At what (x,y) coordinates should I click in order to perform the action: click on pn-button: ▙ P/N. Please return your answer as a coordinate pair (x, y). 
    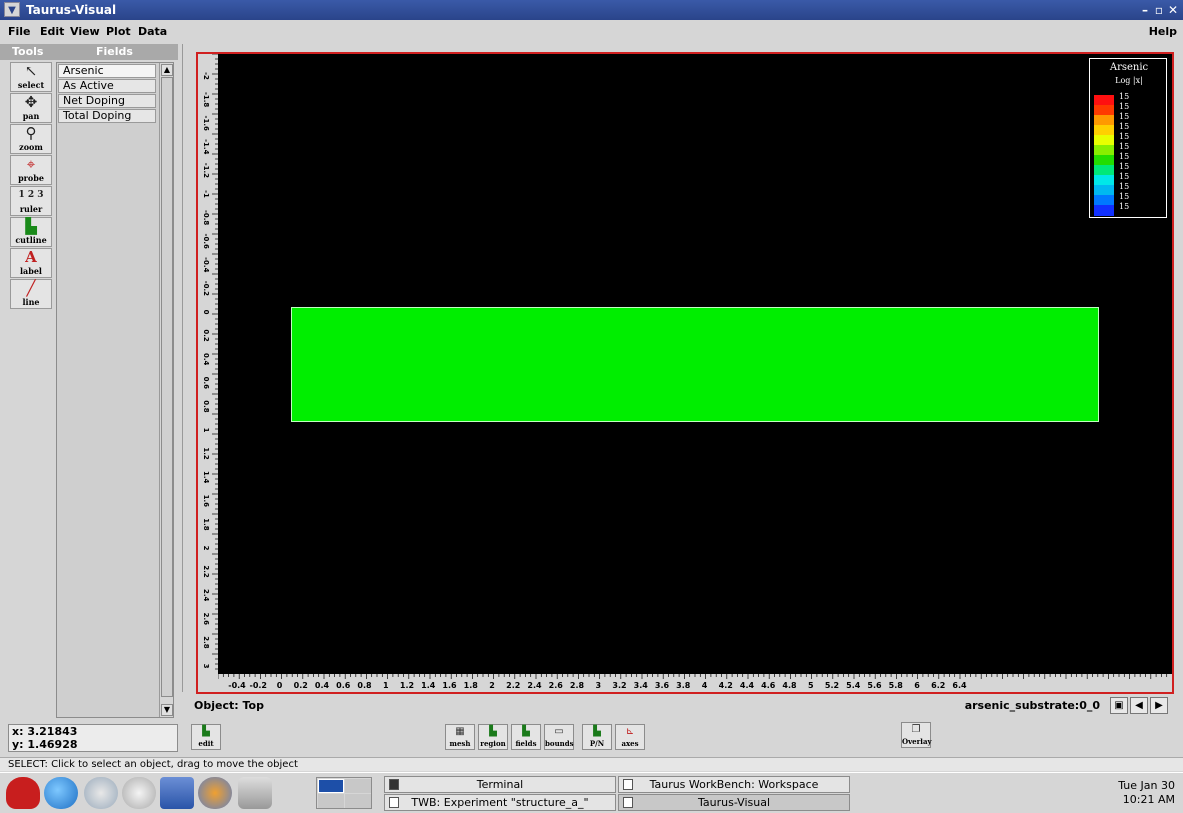
    Looking at the image, I should click on (597, 737).